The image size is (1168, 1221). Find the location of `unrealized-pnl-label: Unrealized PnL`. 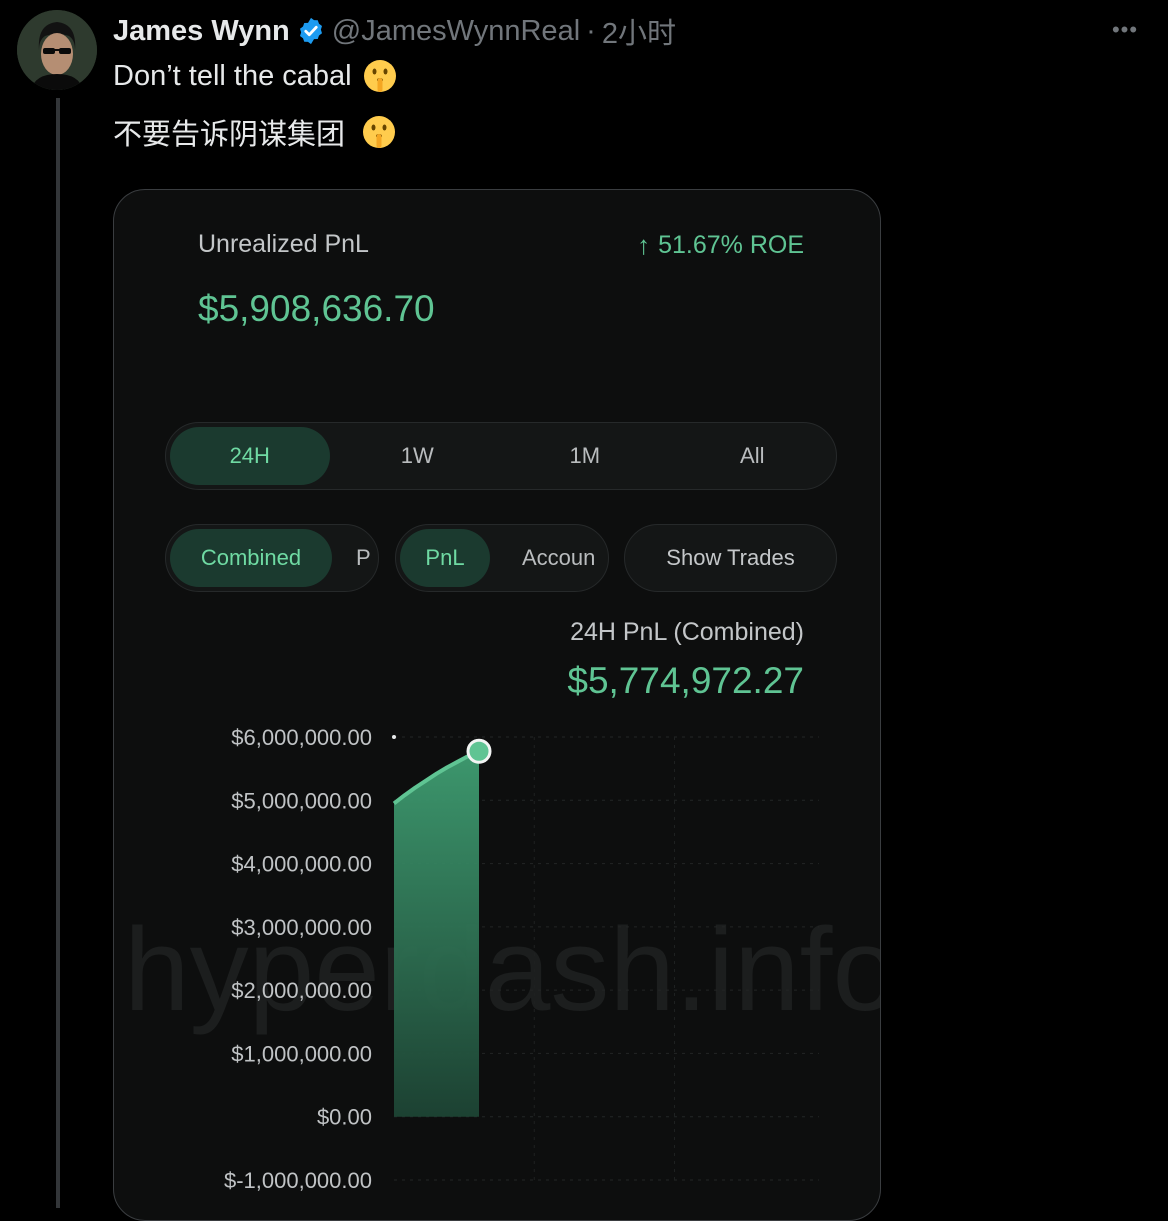

unrealized-pnl-label: Unrealized PnL is located at coordinates (283, 244).